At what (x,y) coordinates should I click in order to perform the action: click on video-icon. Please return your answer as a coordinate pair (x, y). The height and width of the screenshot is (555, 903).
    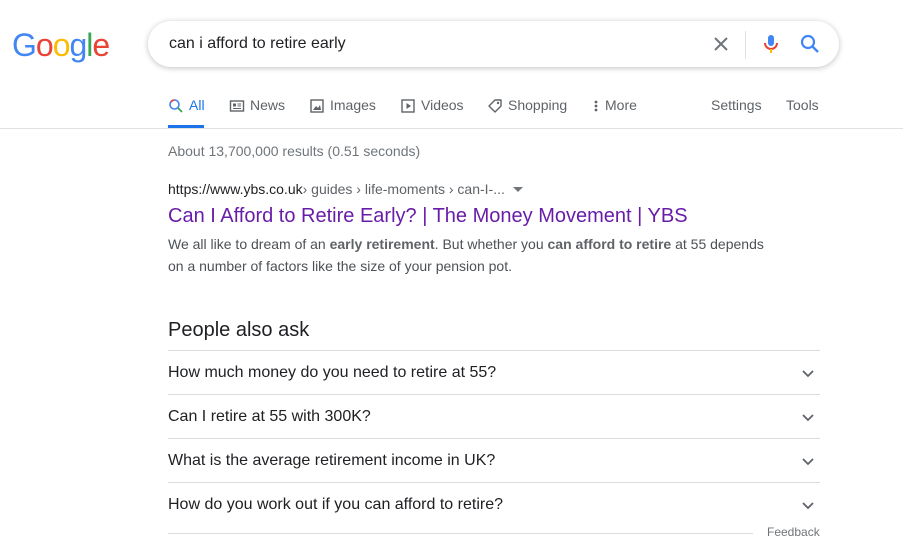
    Looking at the image, I should click on (408, 106).